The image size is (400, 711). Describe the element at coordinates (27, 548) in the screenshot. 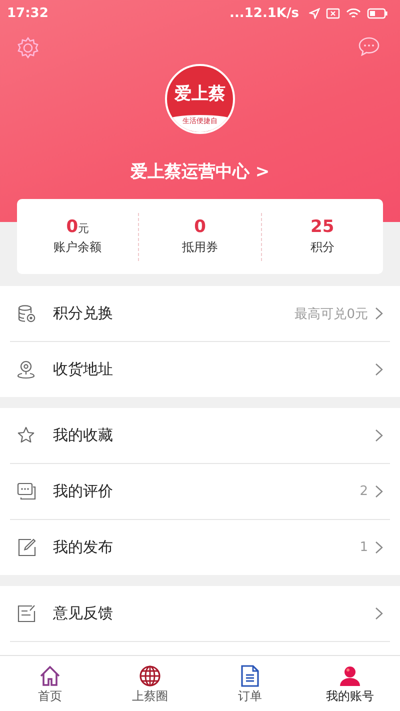

I see `pencil-square-icon` at that location.